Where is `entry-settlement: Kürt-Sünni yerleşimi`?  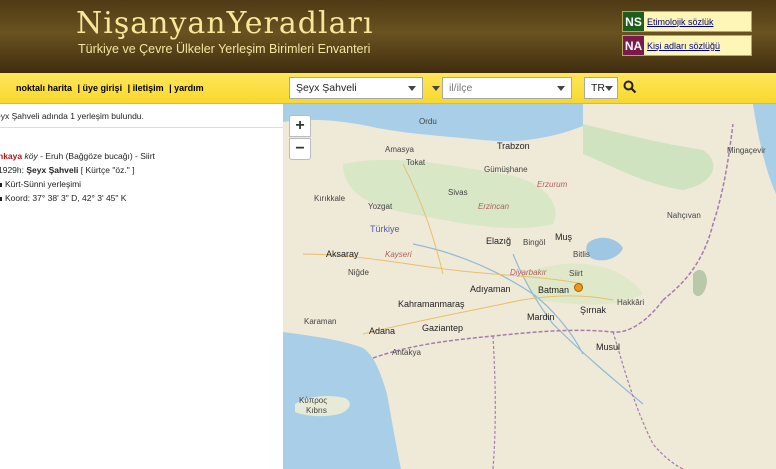
entry-settlement: Kürt-Sünni yerleşimi is located at coordinates (43, 184).